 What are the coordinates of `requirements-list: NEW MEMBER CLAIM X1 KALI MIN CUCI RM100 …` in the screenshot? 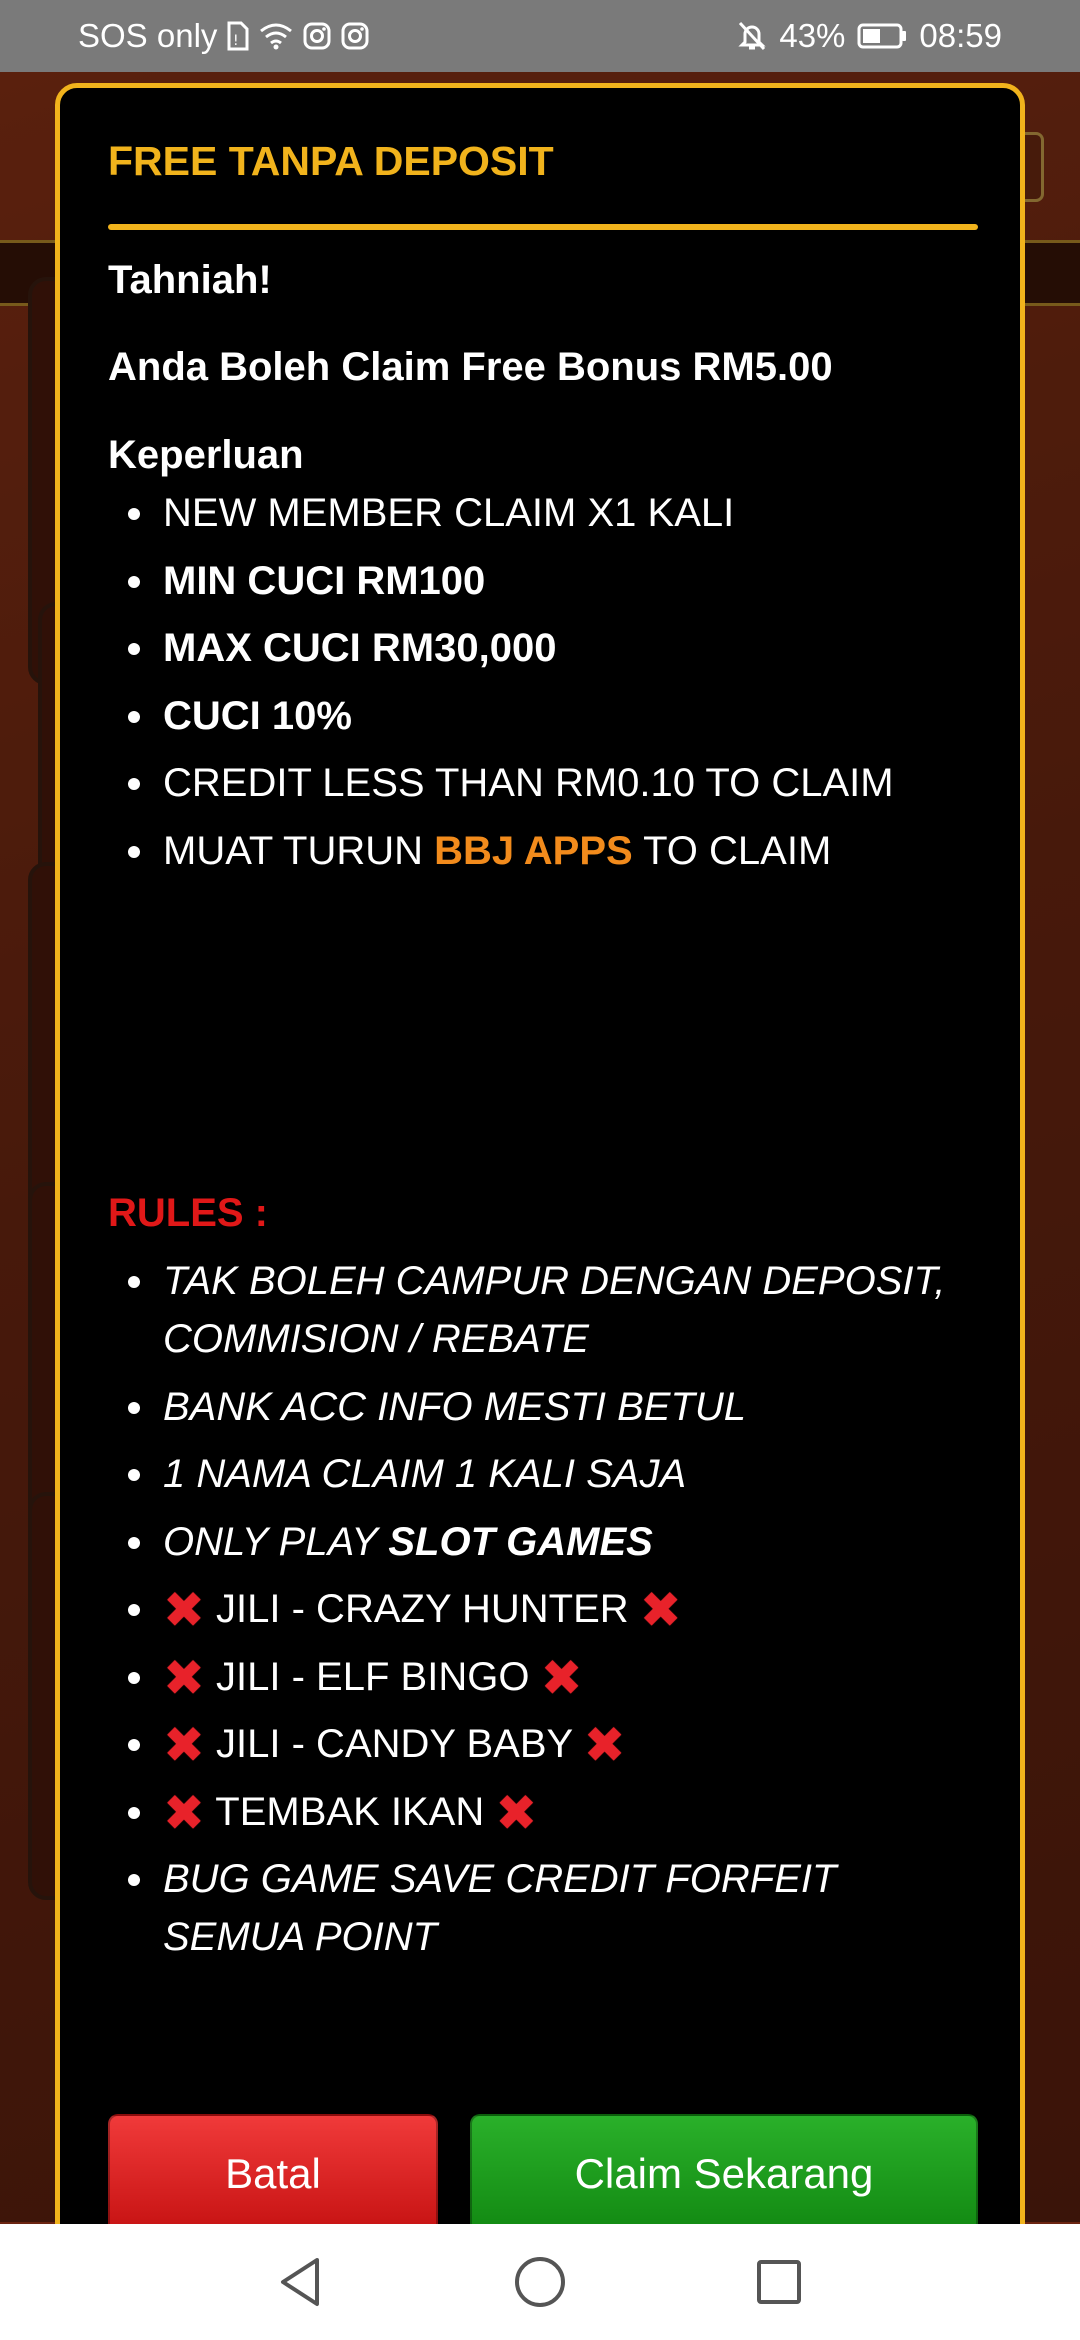 It's located at (548, 682).